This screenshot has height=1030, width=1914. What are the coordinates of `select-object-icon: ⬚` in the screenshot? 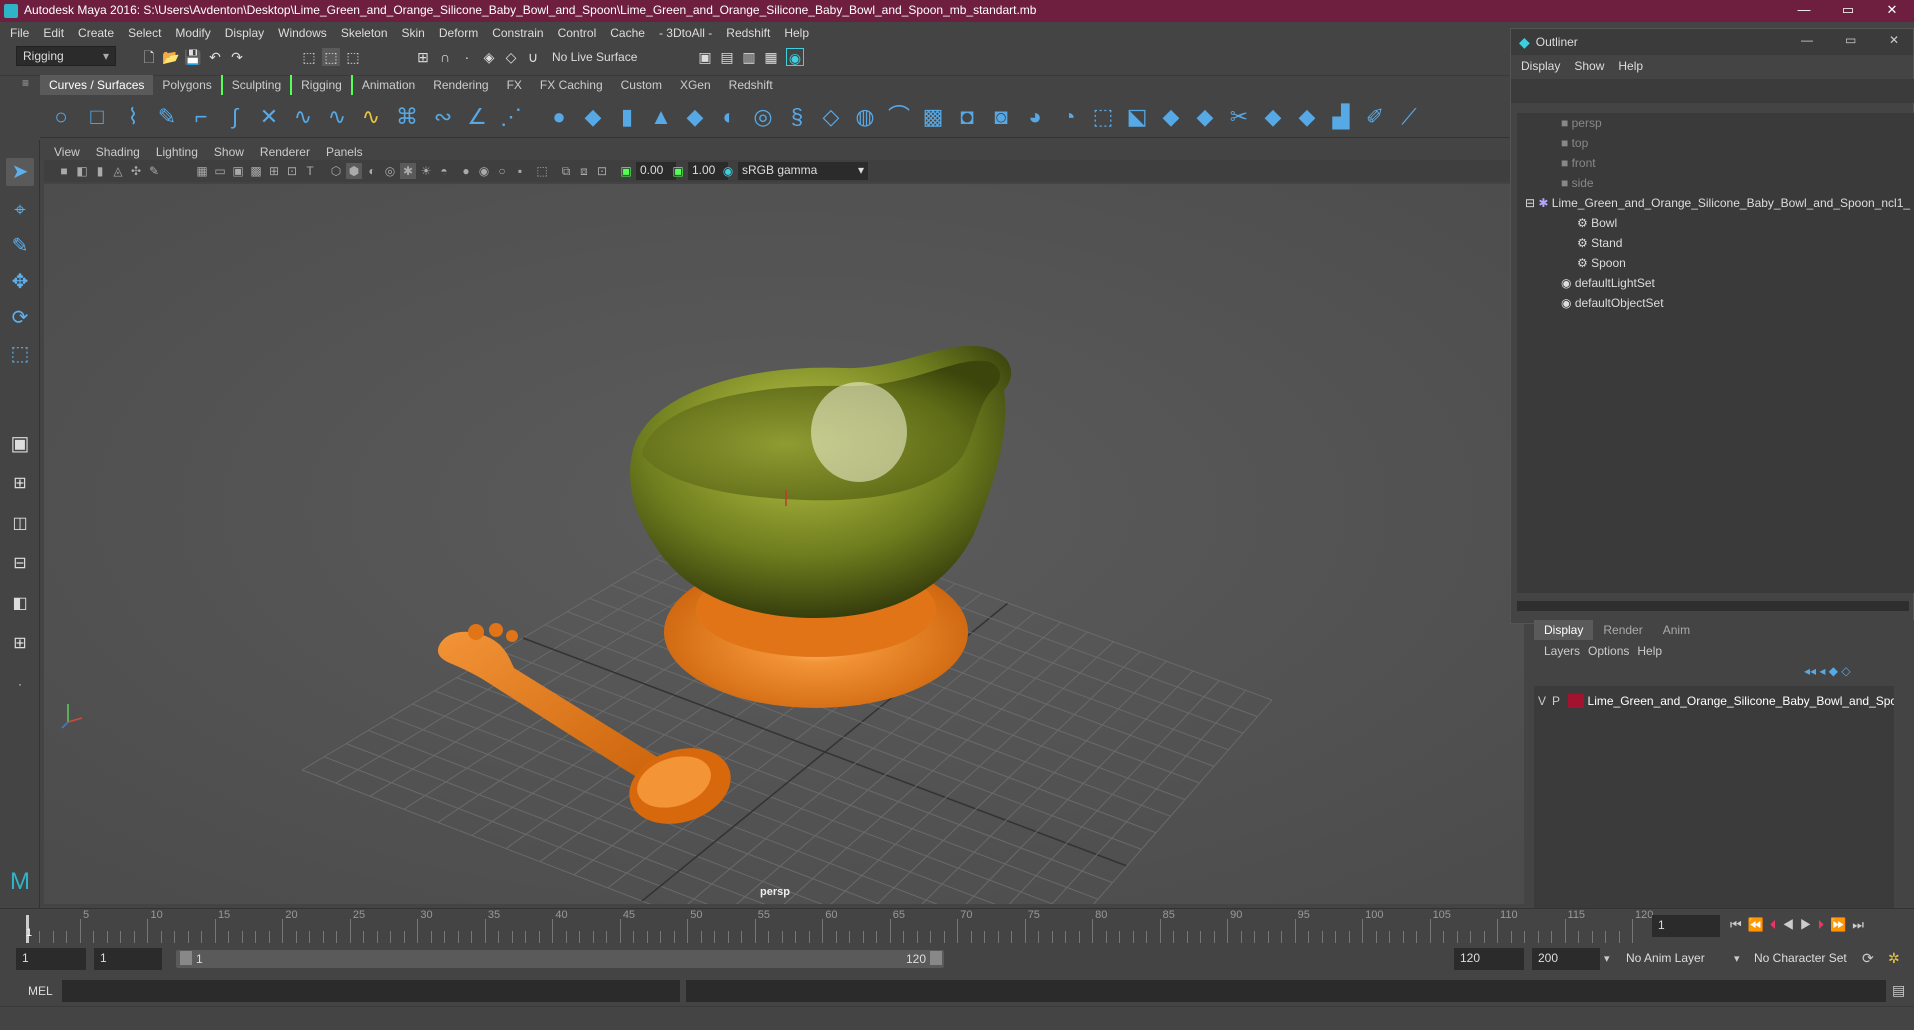 It's located at (331, 57).